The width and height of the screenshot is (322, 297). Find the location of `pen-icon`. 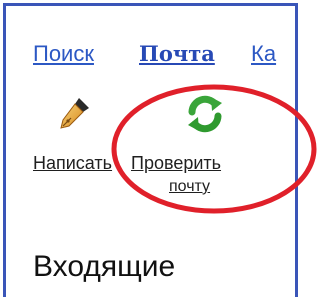

pen-icon is located at coordinates (75, 113).